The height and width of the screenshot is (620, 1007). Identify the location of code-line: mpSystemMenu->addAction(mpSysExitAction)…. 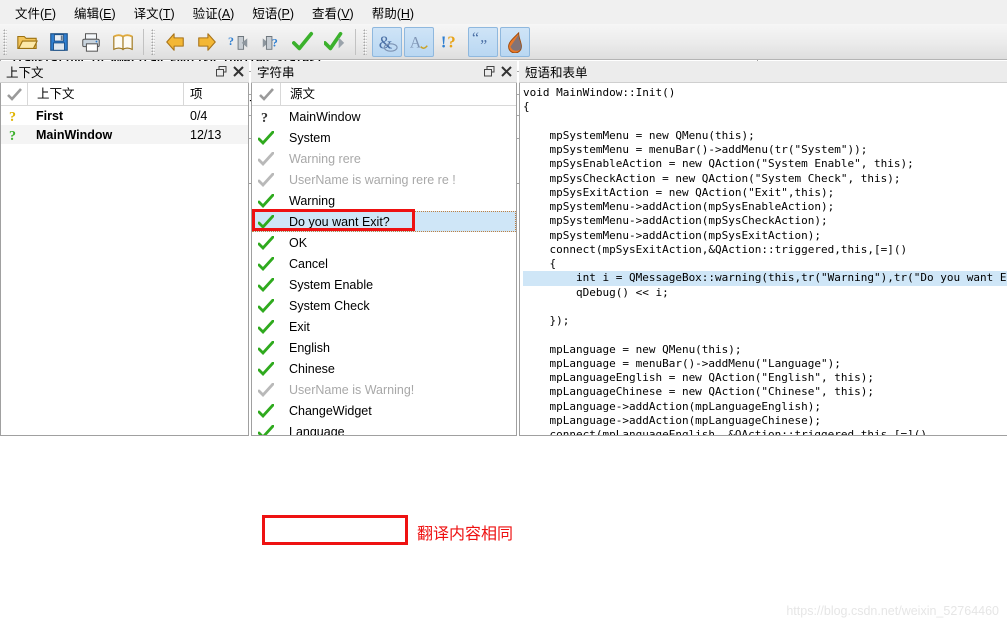
(672, 235).